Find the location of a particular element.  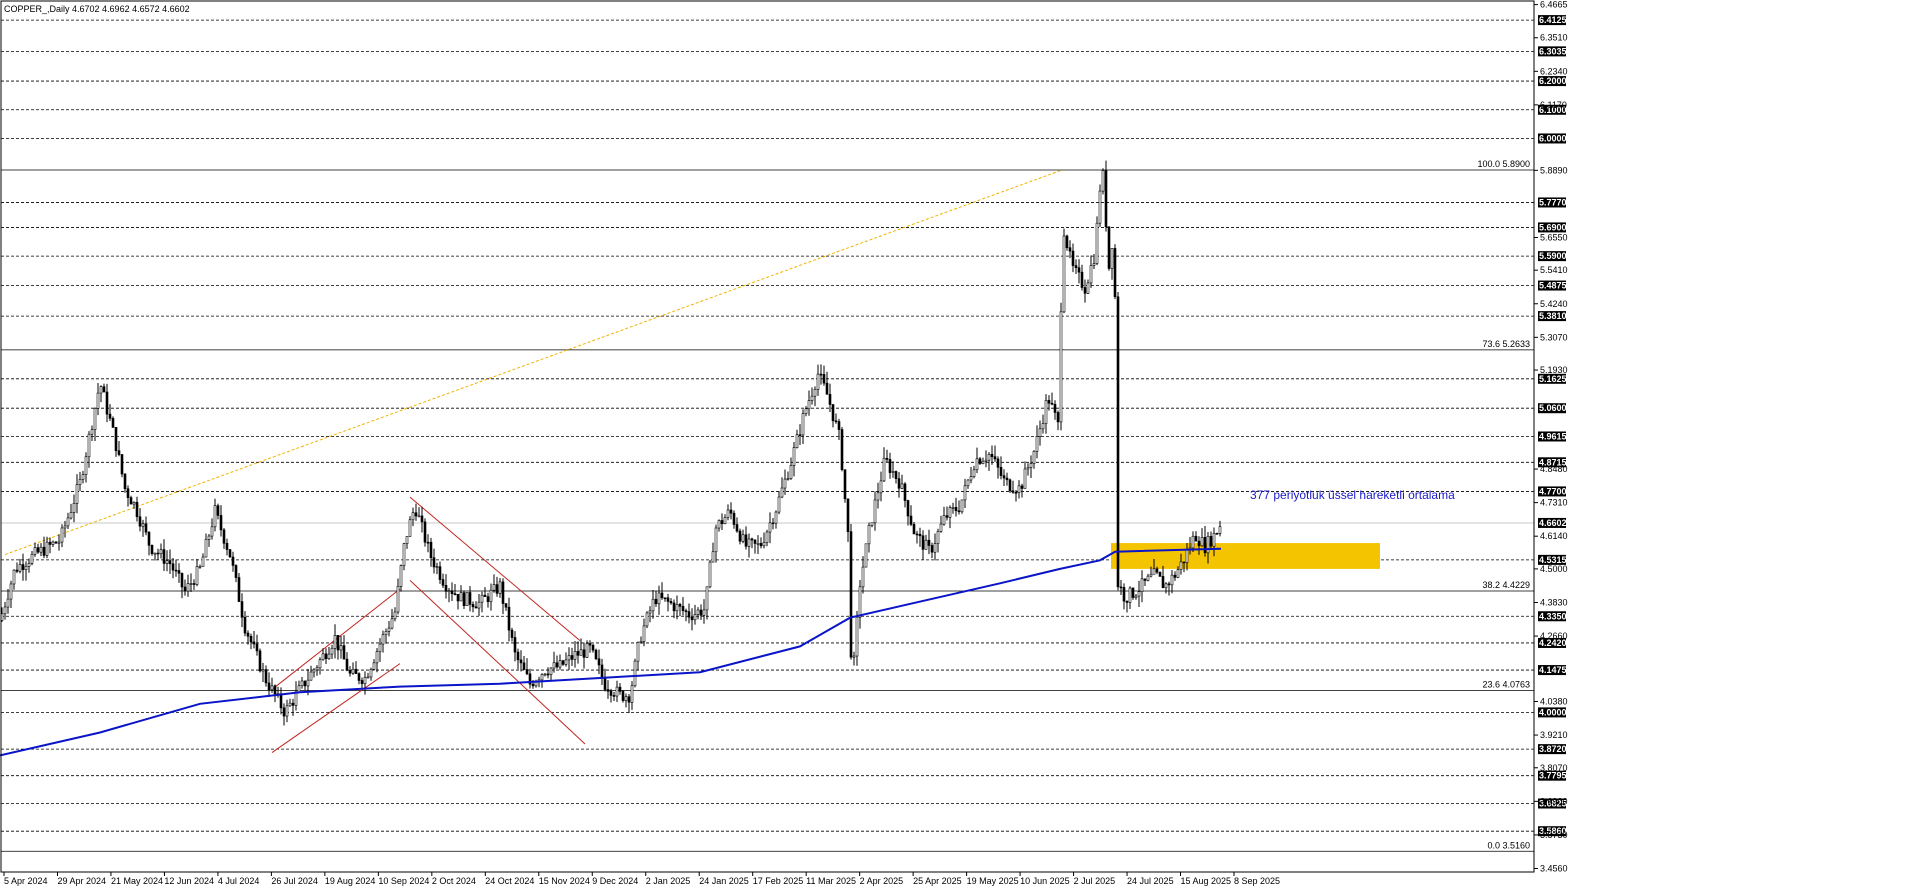

y-tick-label: 5.3070 is located at coordinates (1554, 337).